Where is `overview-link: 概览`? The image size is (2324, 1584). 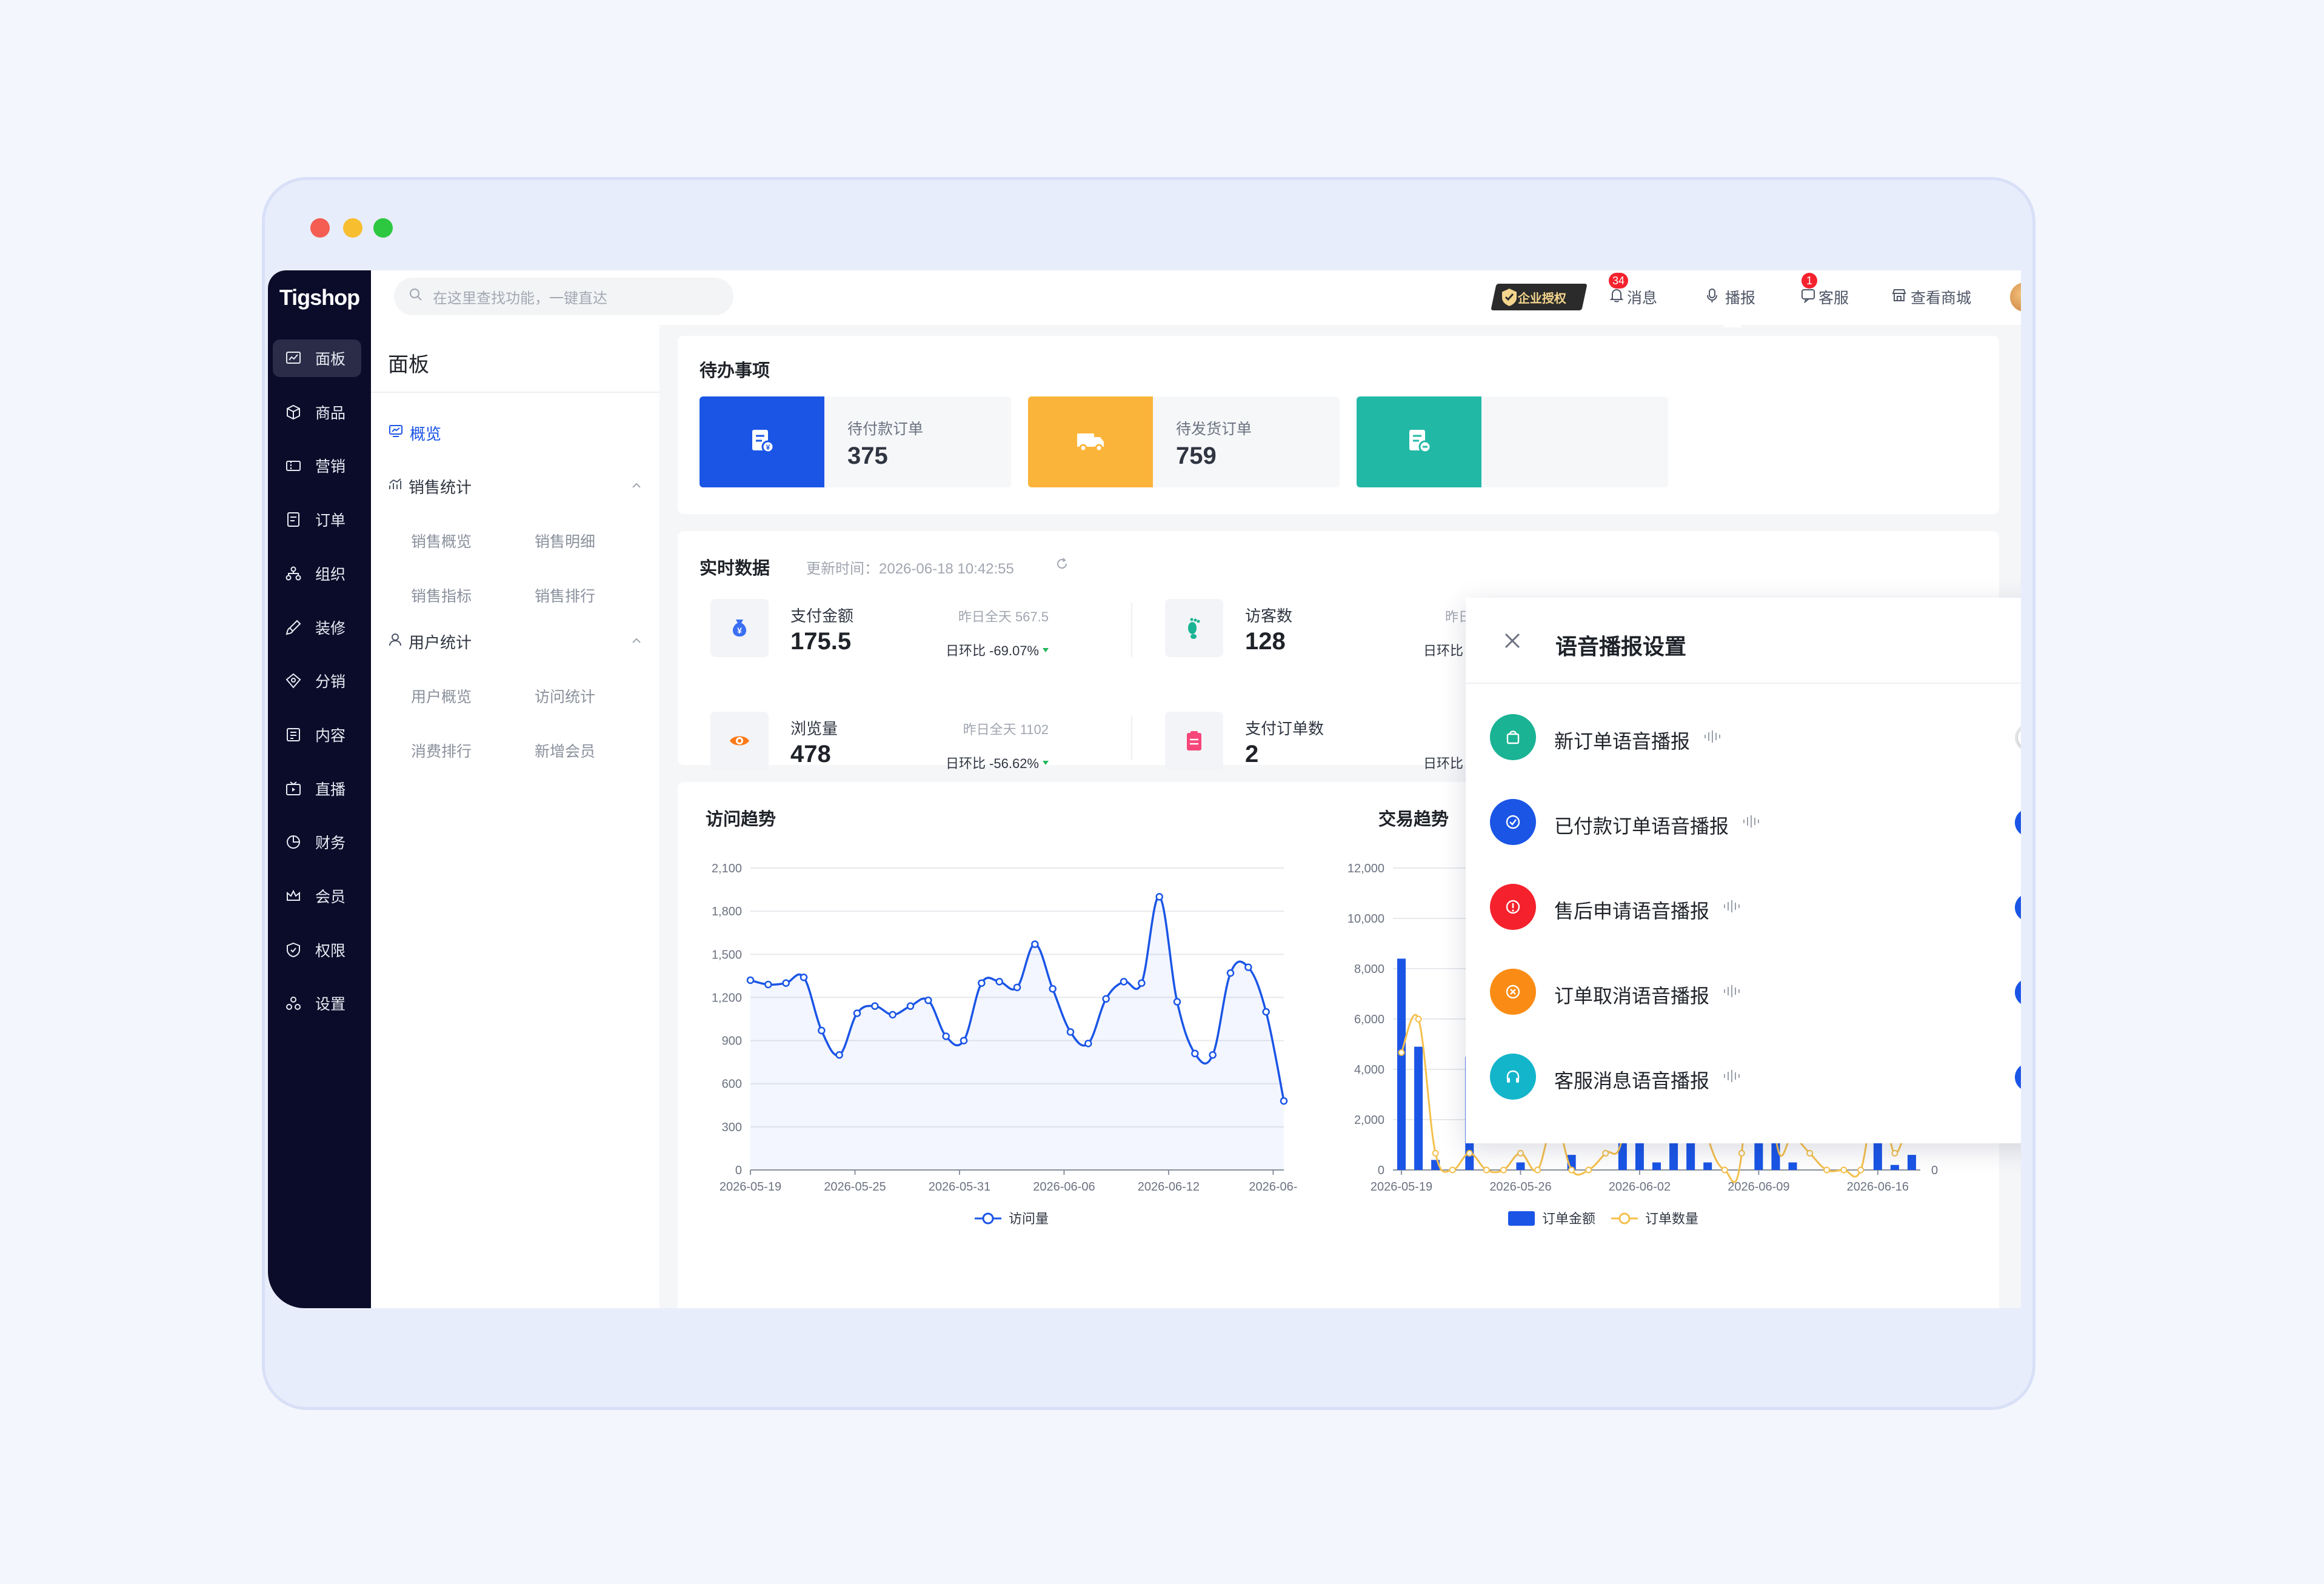
overview-link: 概览 is located at coordinates (414, 433).